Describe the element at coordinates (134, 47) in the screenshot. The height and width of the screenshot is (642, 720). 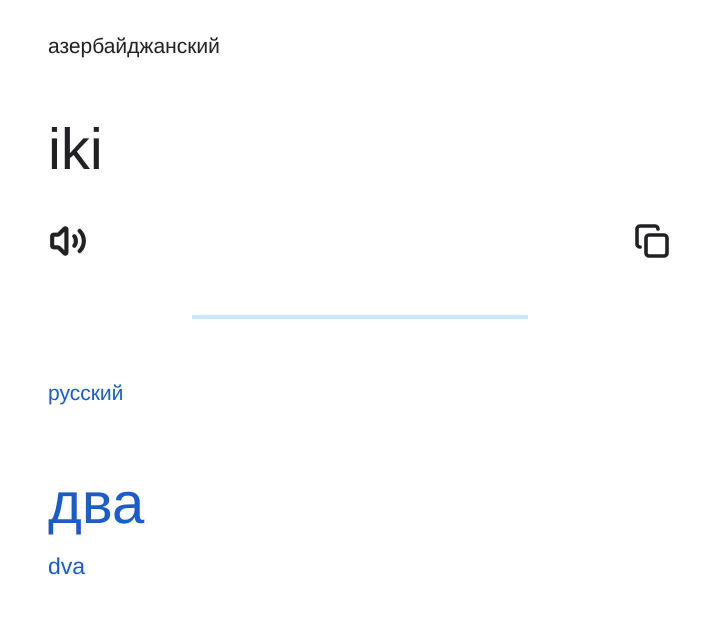
I see `source-language: азербайджанский` at that location.